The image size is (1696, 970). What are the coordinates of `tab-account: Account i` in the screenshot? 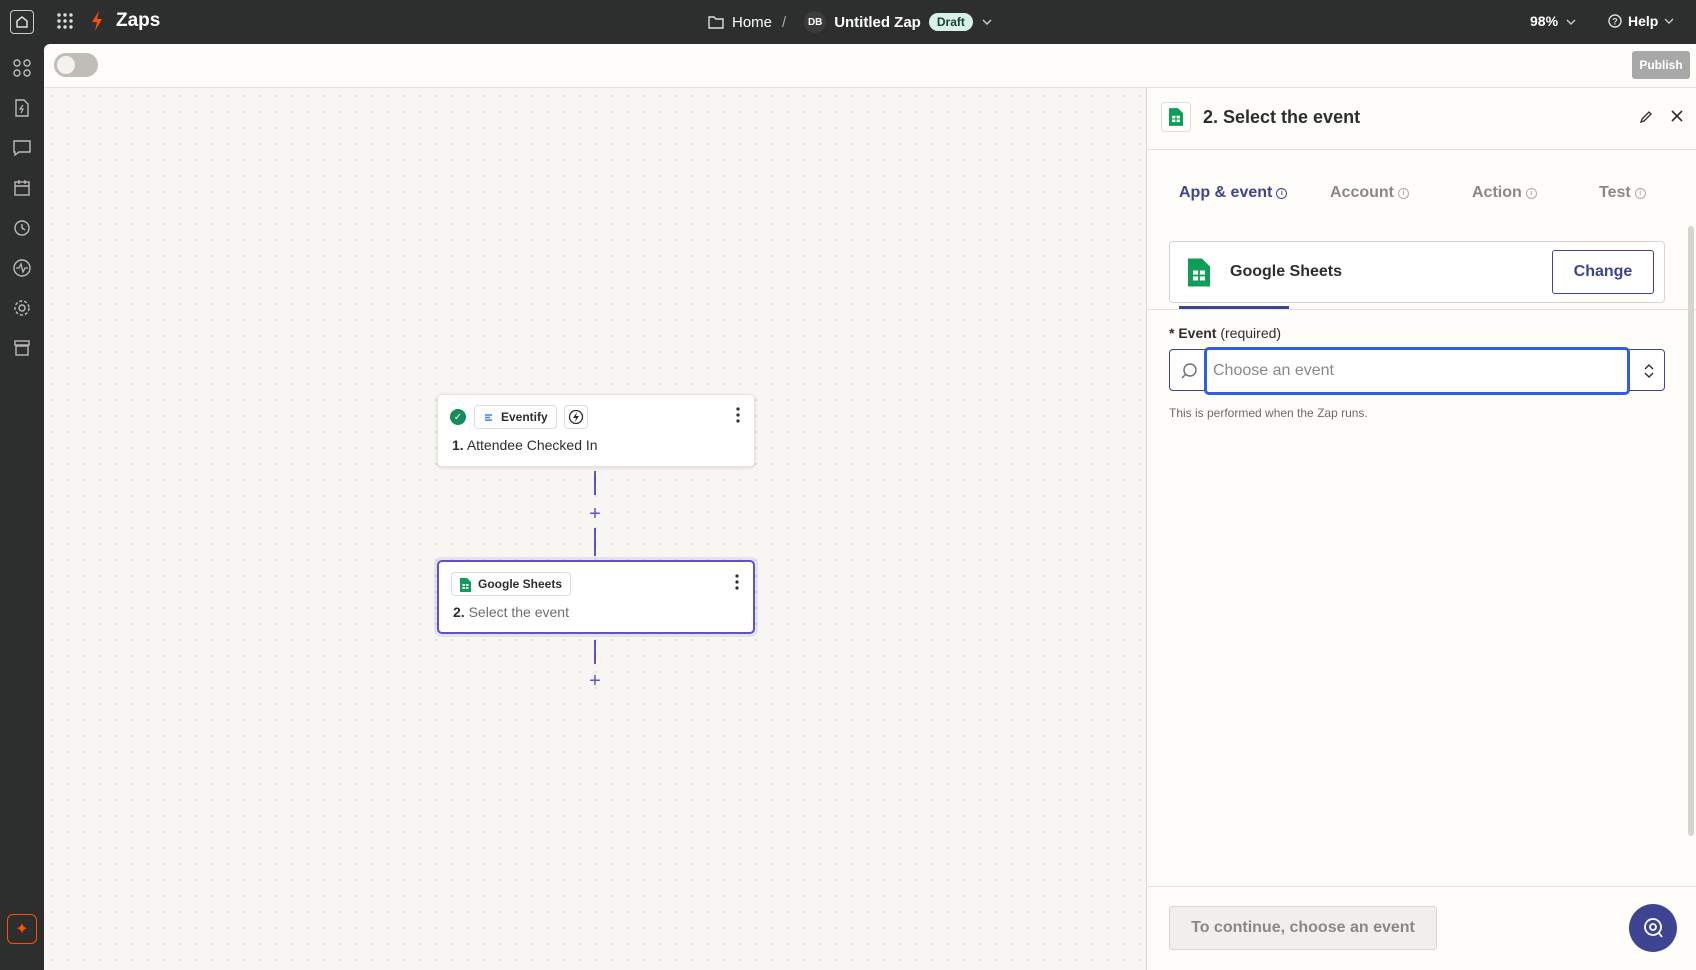 It's located at (1369, 193).